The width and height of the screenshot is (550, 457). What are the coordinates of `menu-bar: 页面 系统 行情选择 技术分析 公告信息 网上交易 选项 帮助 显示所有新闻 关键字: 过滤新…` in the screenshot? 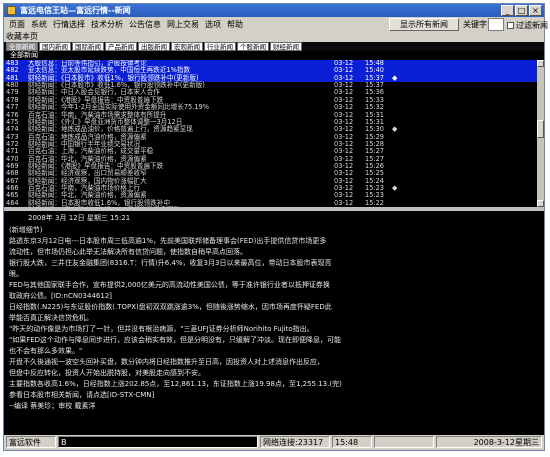 It's located at (276, 24).